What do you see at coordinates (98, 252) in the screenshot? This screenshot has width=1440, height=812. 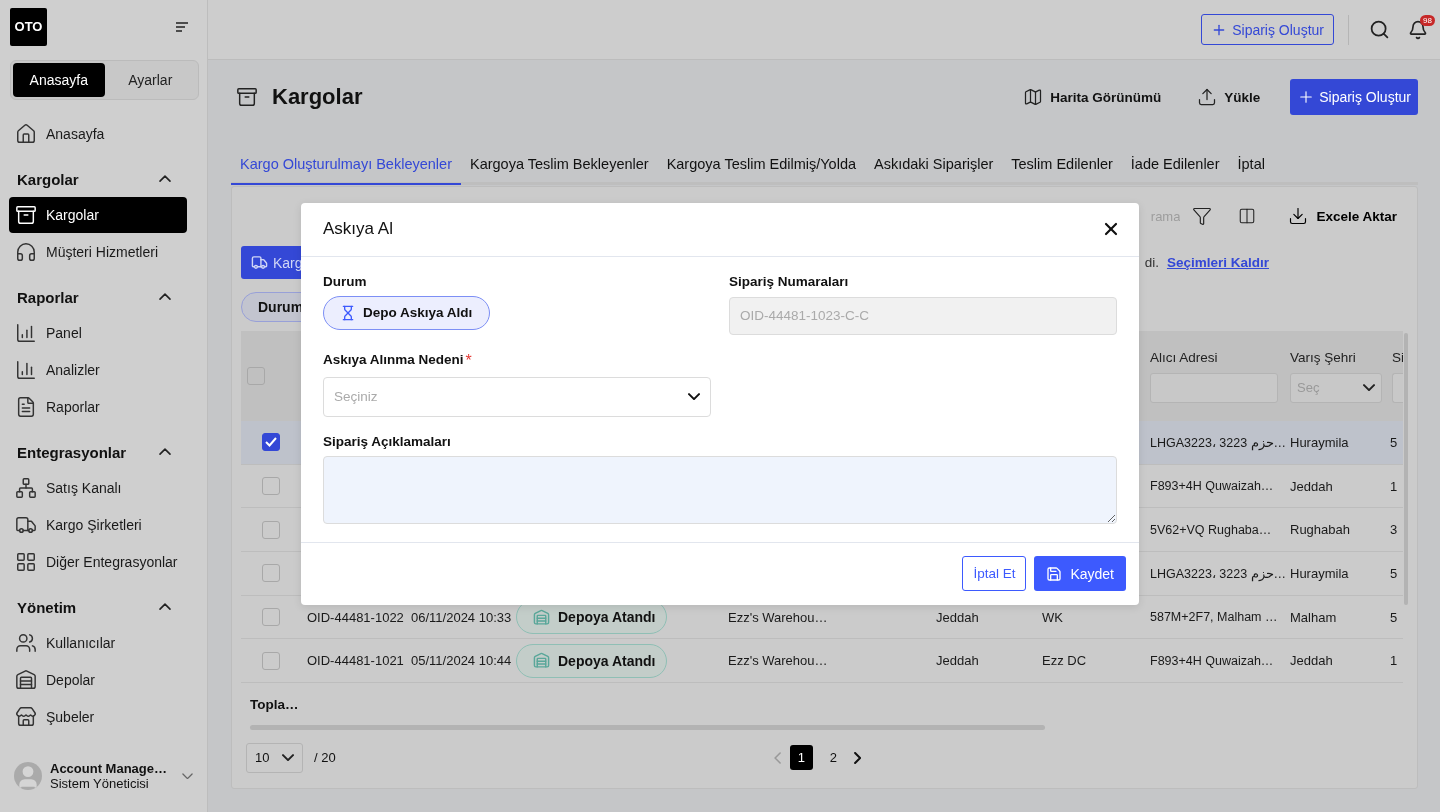 I see `nav-item: Müşteri Hizmetleri` at bounding box center [98, 252].